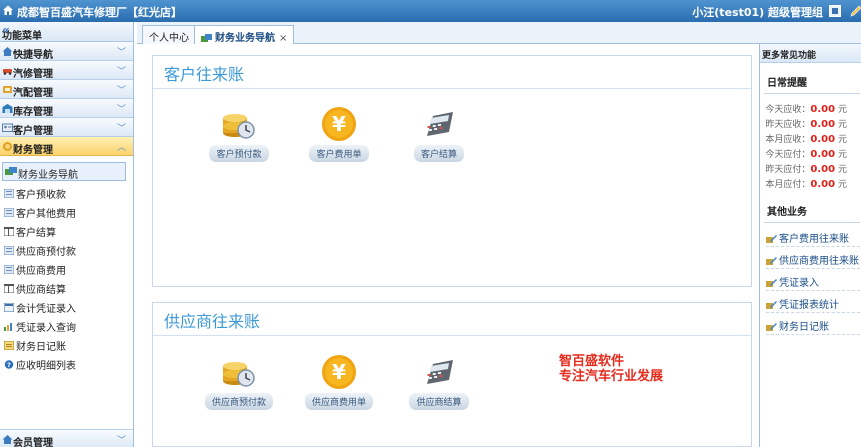 Image resolution: width=861 pixels, height=447 pixels. What do you see at coordinates (814, 239) in the screenshot?
I see `link-label: 客户费用往来账` at bounding box center [814, 239].